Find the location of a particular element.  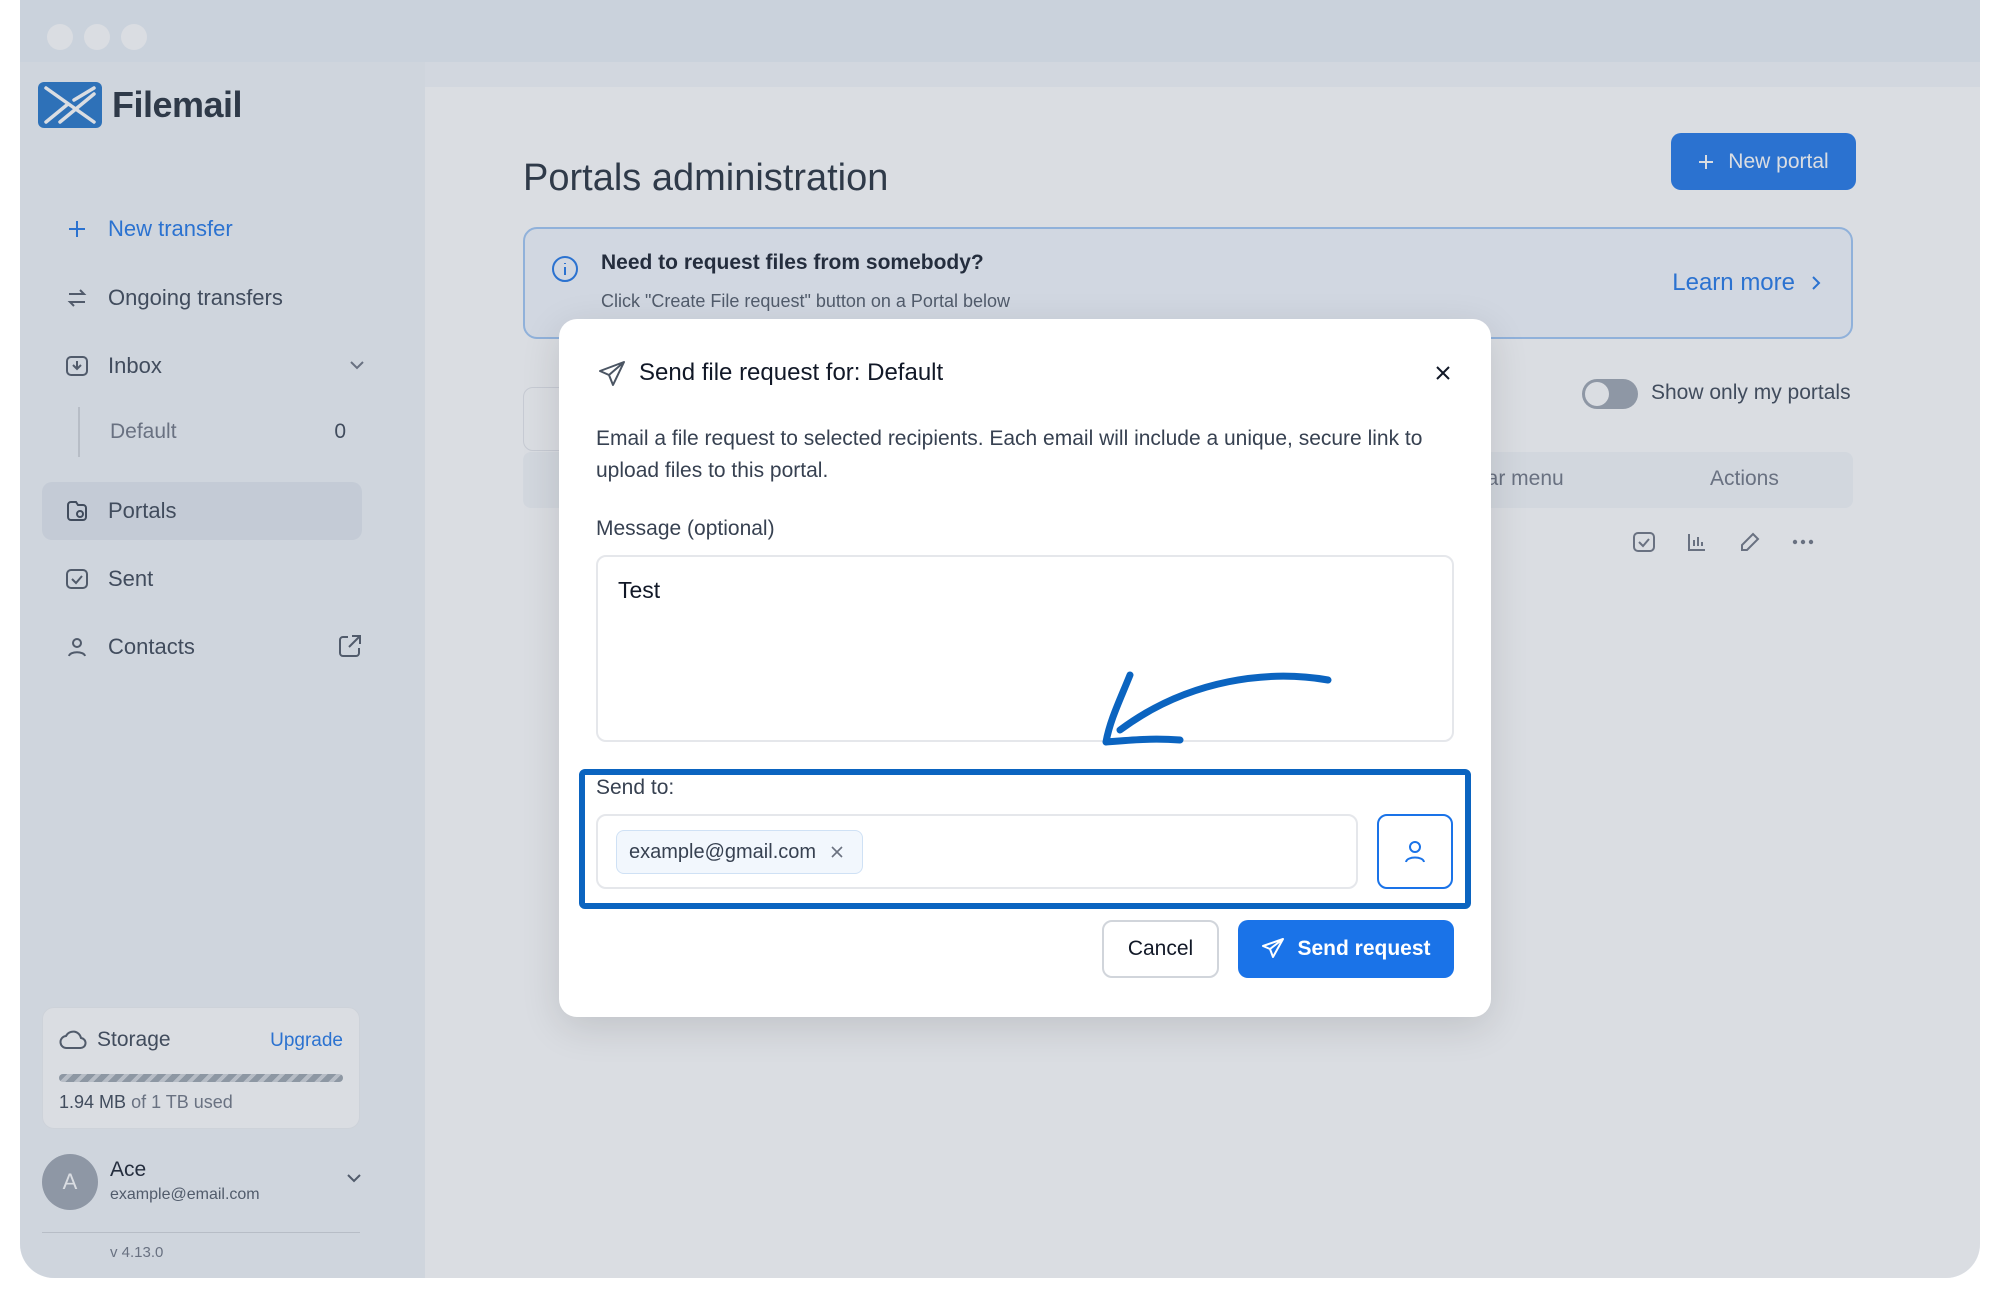

user-icon is located at coordinates (1415, 852).